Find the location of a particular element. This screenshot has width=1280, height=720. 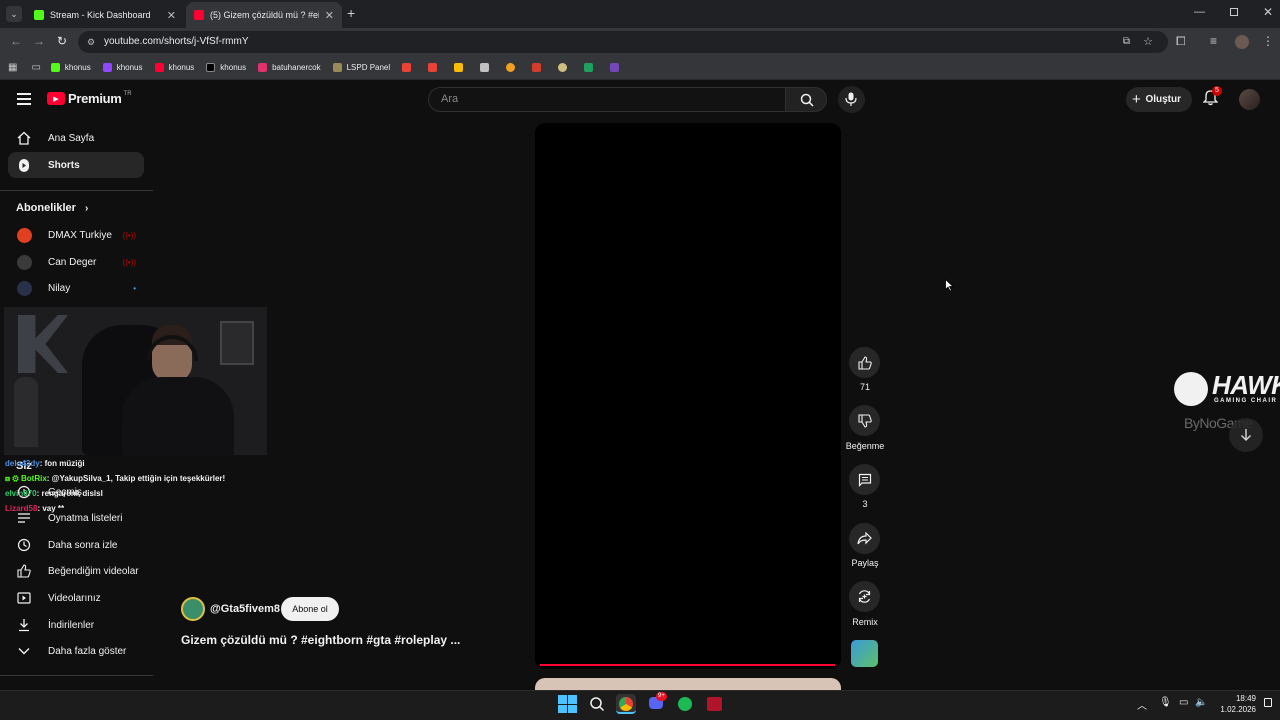

forward-icon: → is located at coordinates (39, 41).